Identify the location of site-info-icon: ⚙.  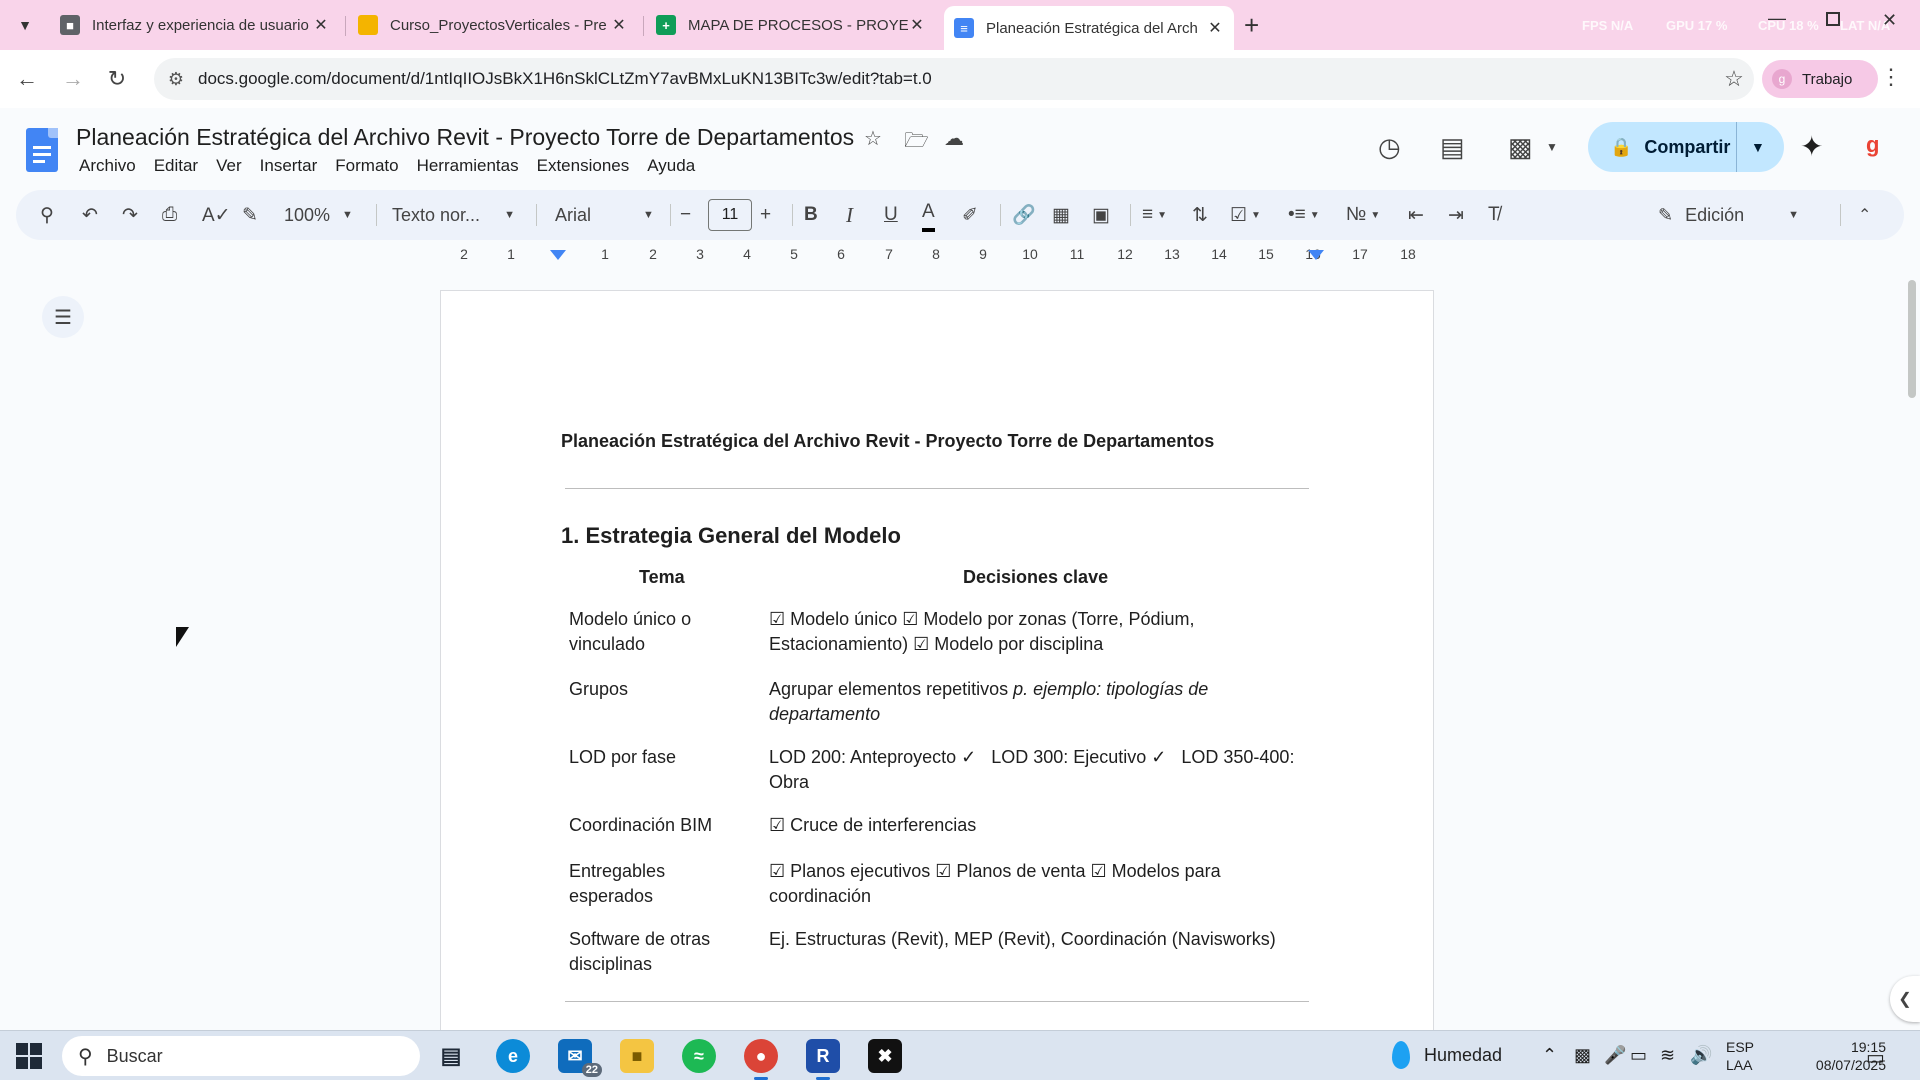
(176, 79).